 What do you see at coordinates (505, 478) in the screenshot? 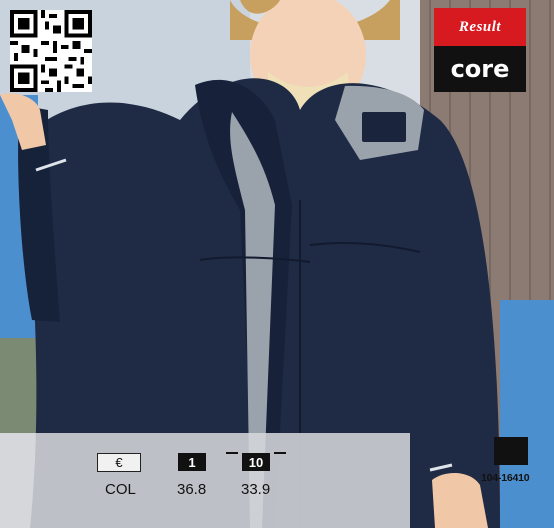
I see `product-code: 104-16410` at bounding box center [505, 478].